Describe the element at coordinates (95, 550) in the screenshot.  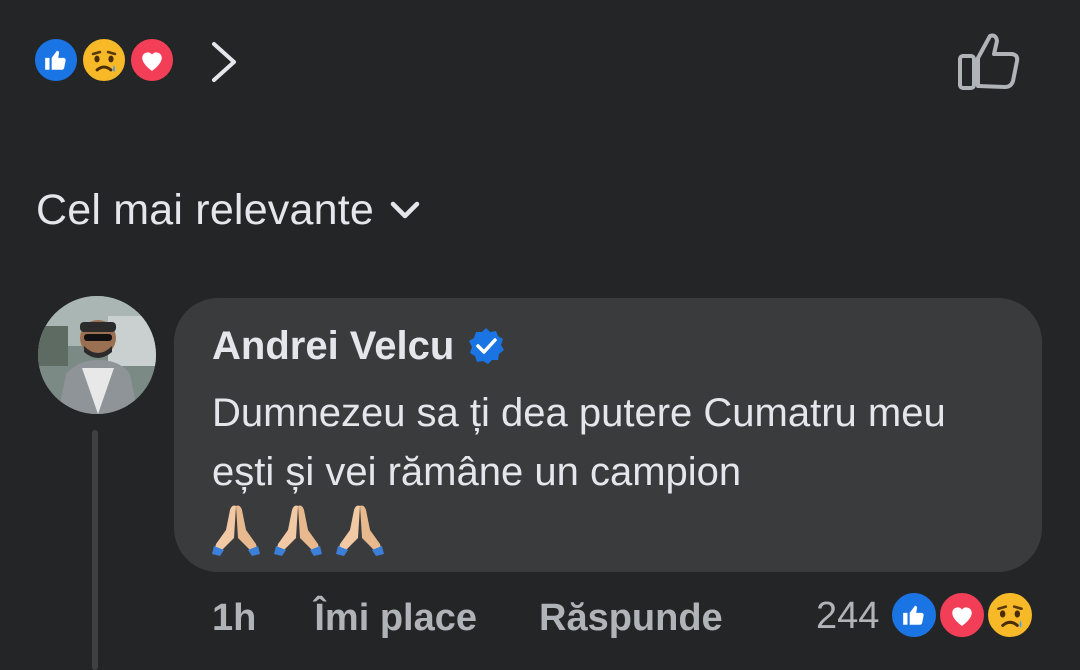
I see `thread-line` at that location.